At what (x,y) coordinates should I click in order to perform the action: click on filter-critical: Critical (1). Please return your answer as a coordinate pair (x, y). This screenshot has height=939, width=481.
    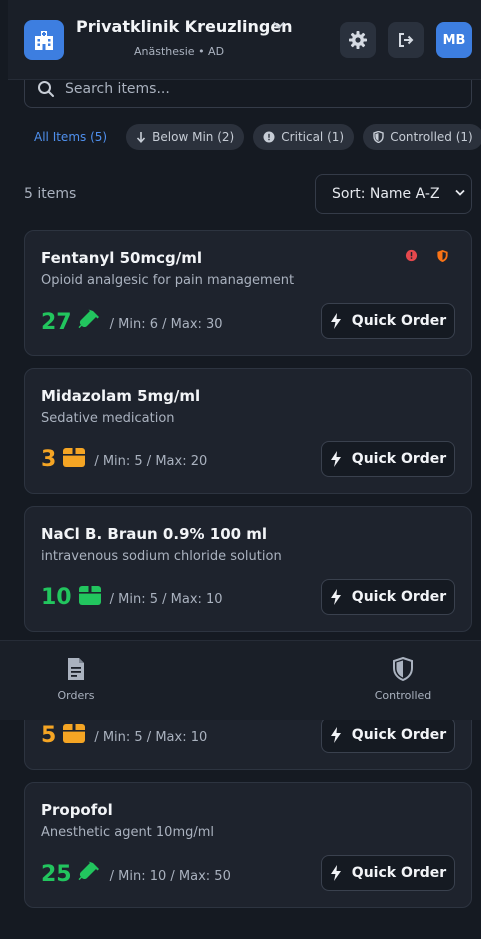
    Looking at the image, I should click on (304, 137).